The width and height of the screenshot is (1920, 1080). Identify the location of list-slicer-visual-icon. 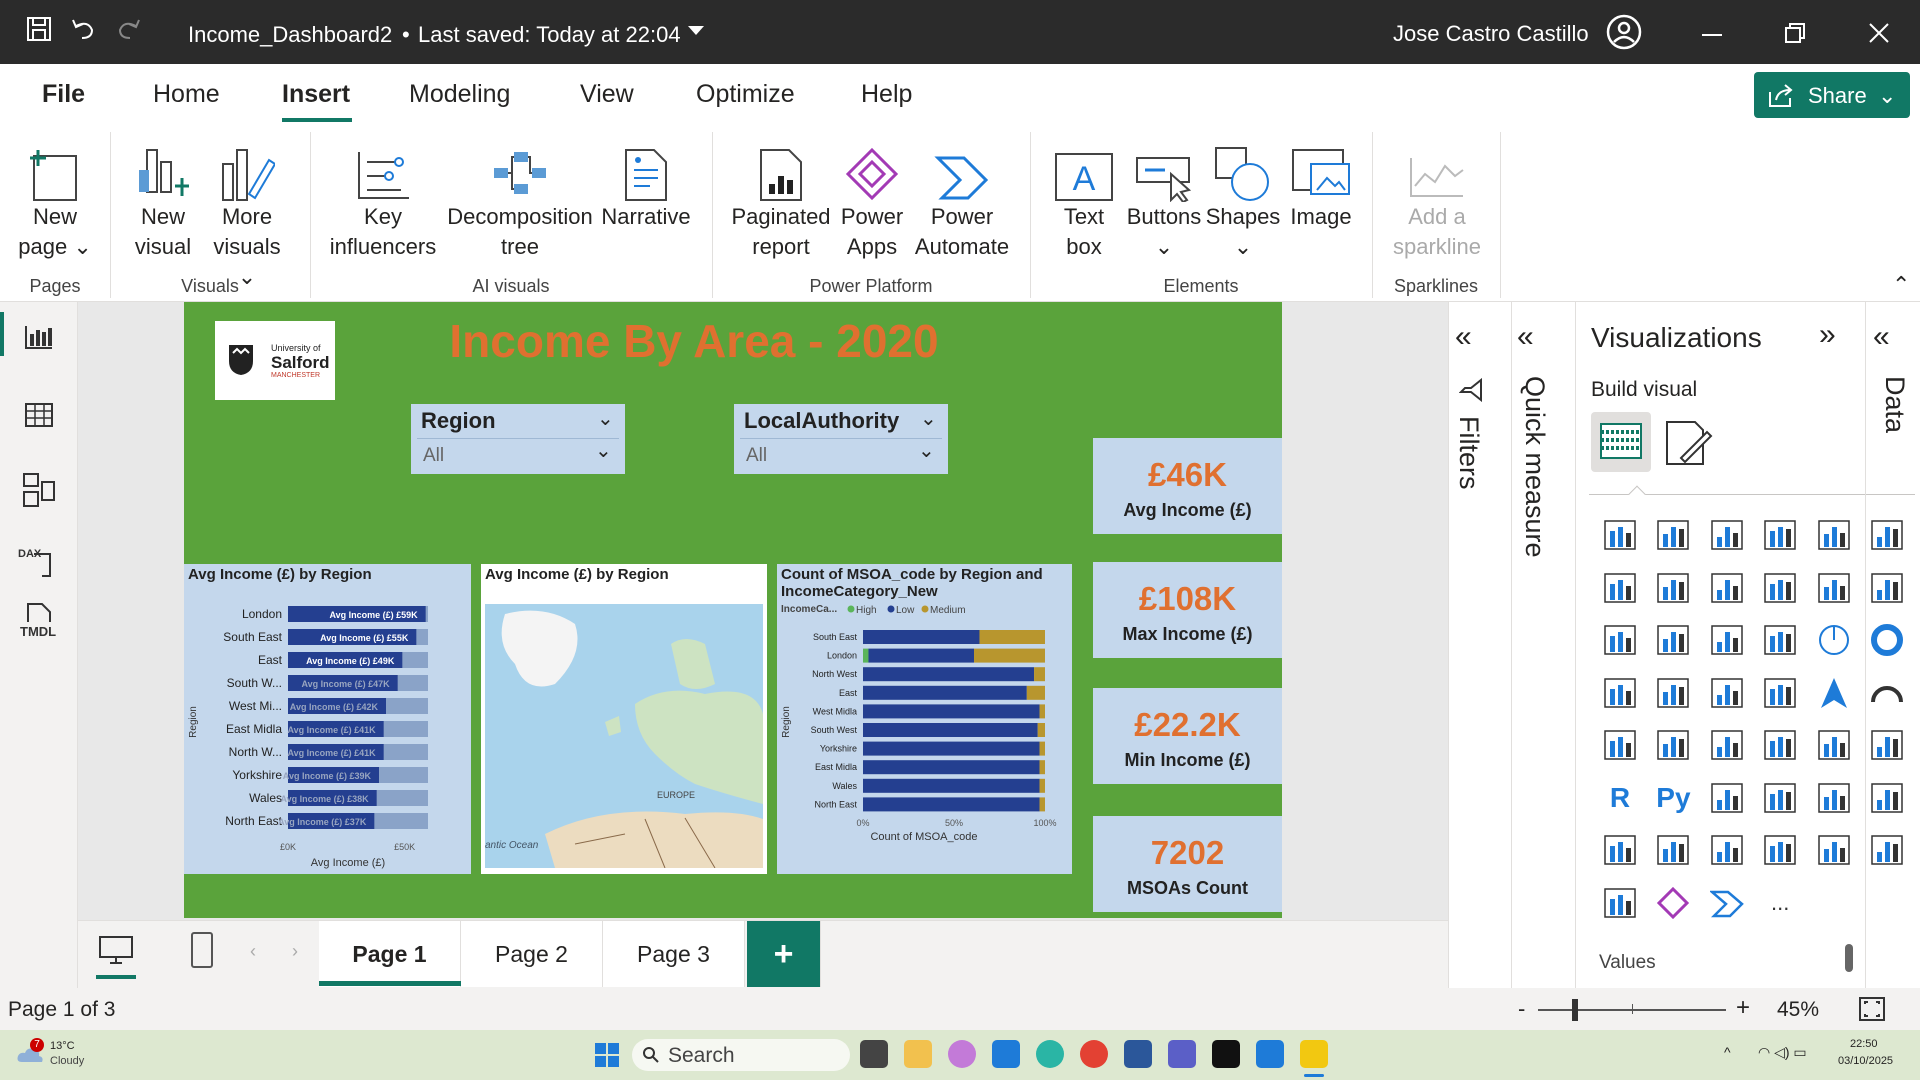
(1887, 850).